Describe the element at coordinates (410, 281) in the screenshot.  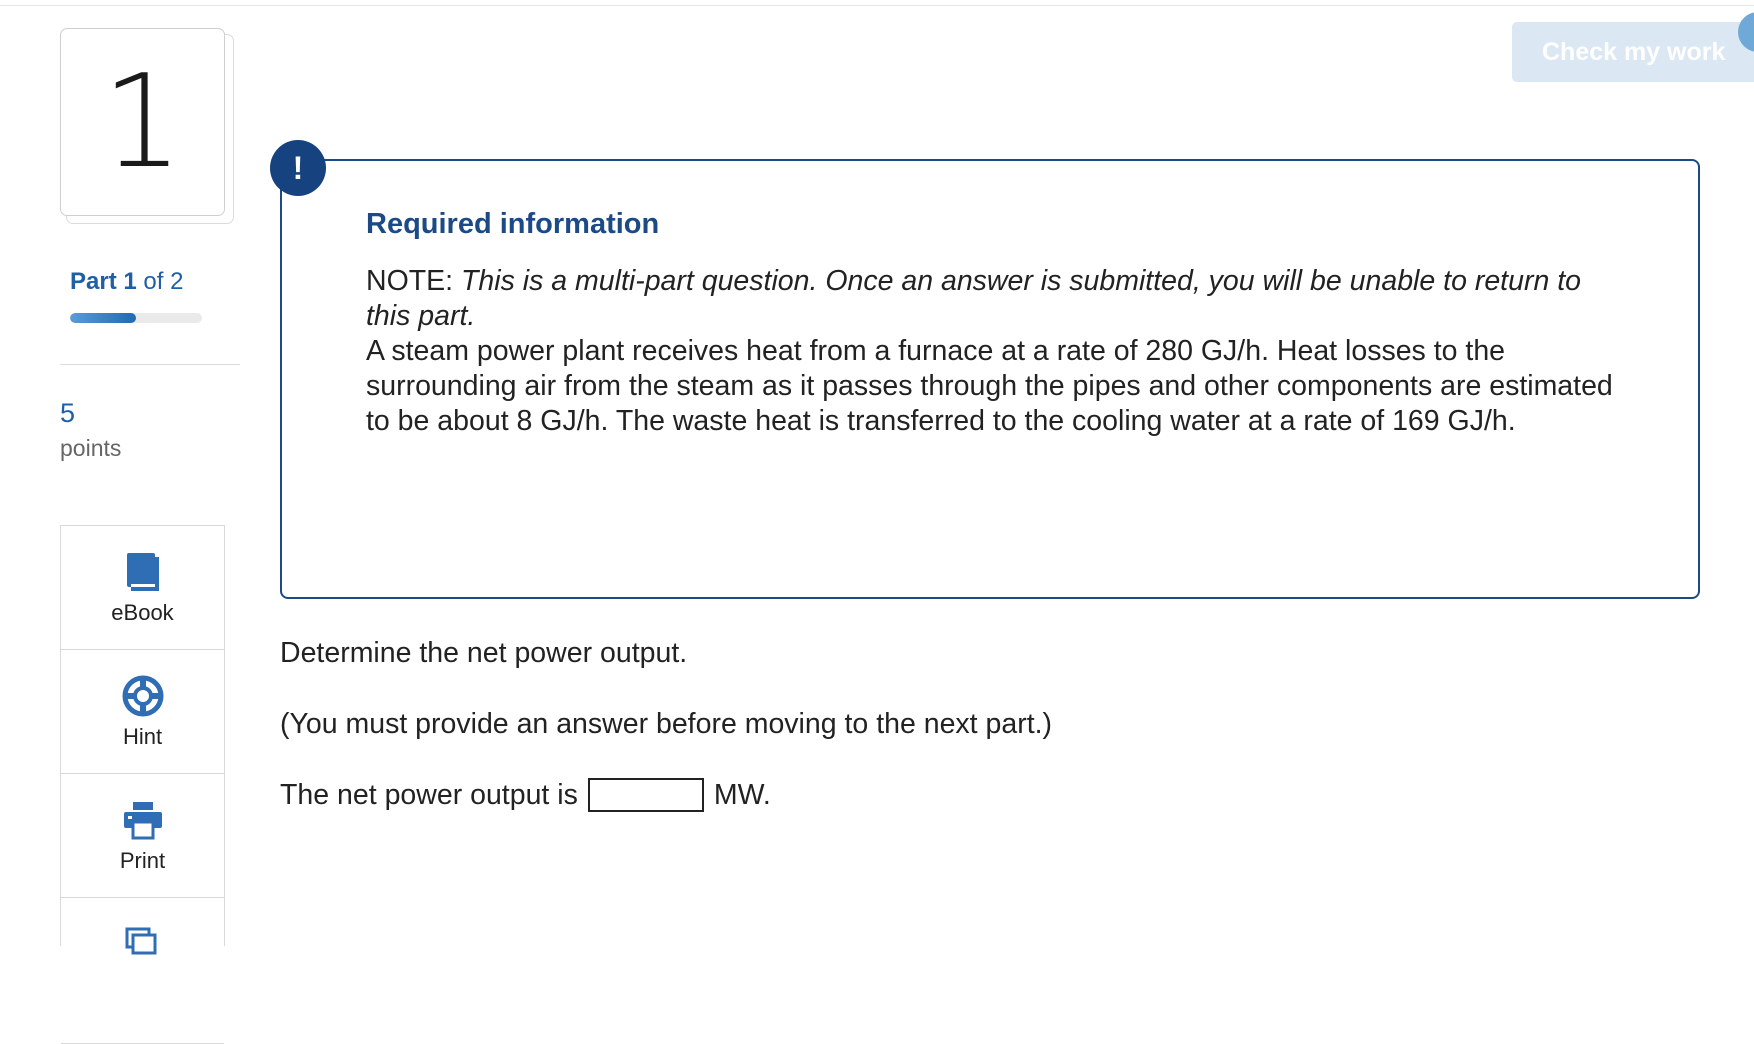
I see `note-prefix: NOTE:` at that location.